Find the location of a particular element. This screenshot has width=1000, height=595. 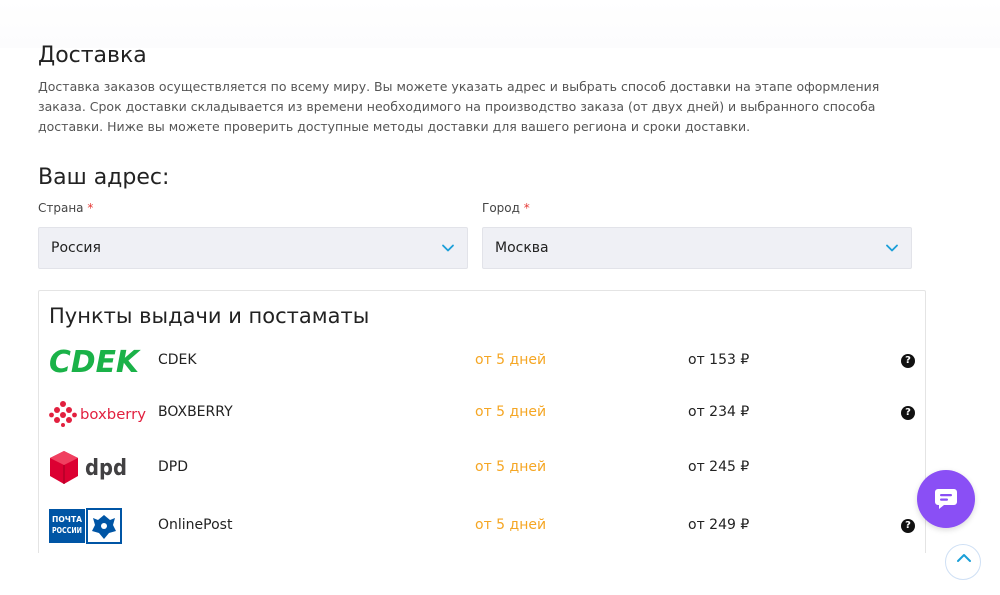

delivery-row-cdek: CDEK CDEK от 5 дней от 153 ₽ ? is located at coordinates (482, 361).